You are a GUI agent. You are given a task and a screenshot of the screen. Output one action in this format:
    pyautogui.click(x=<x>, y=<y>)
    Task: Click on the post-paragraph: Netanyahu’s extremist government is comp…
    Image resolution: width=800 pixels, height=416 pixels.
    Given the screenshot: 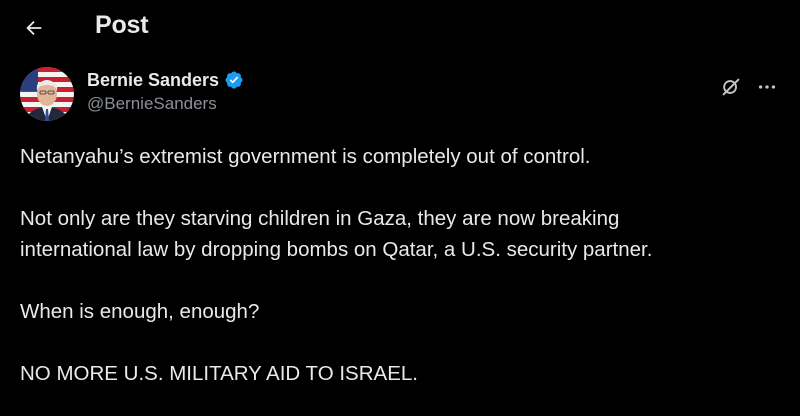 What is the action you would take?
    pyautogui.click(x=305, y=156)
    